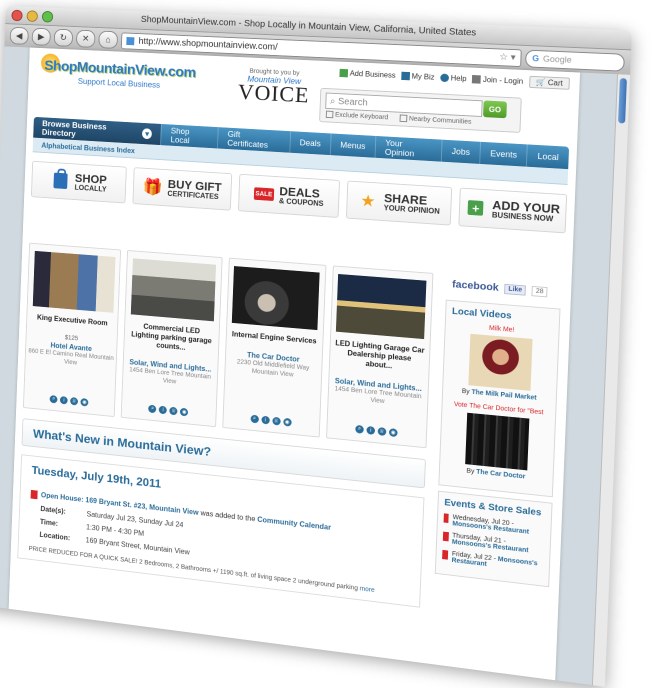 The width and height of the screenshot is (656, 688). I want to click on home-button: ⌂, so click(108, 39).